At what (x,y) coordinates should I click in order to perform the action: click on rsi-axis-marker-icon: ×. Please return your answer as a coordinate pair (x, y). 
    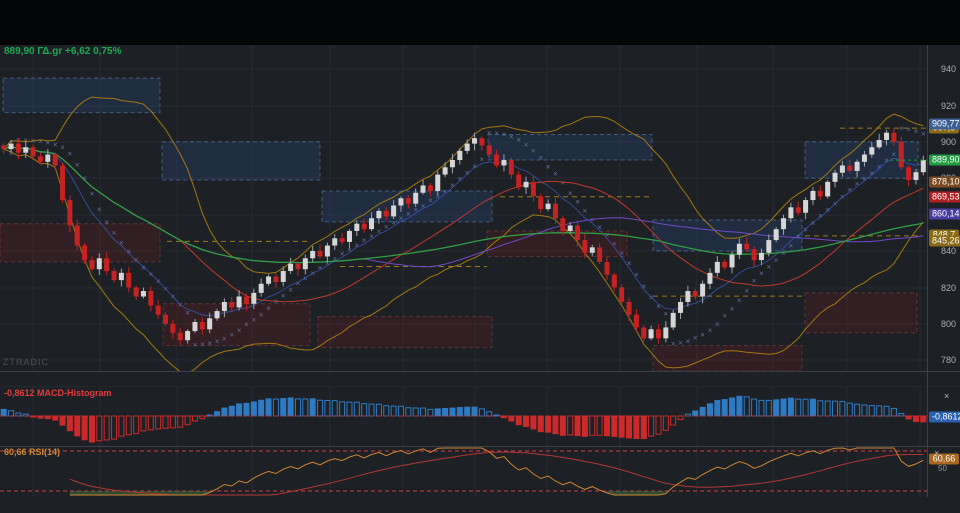
    Looking at the image, I should click on (936, 453).